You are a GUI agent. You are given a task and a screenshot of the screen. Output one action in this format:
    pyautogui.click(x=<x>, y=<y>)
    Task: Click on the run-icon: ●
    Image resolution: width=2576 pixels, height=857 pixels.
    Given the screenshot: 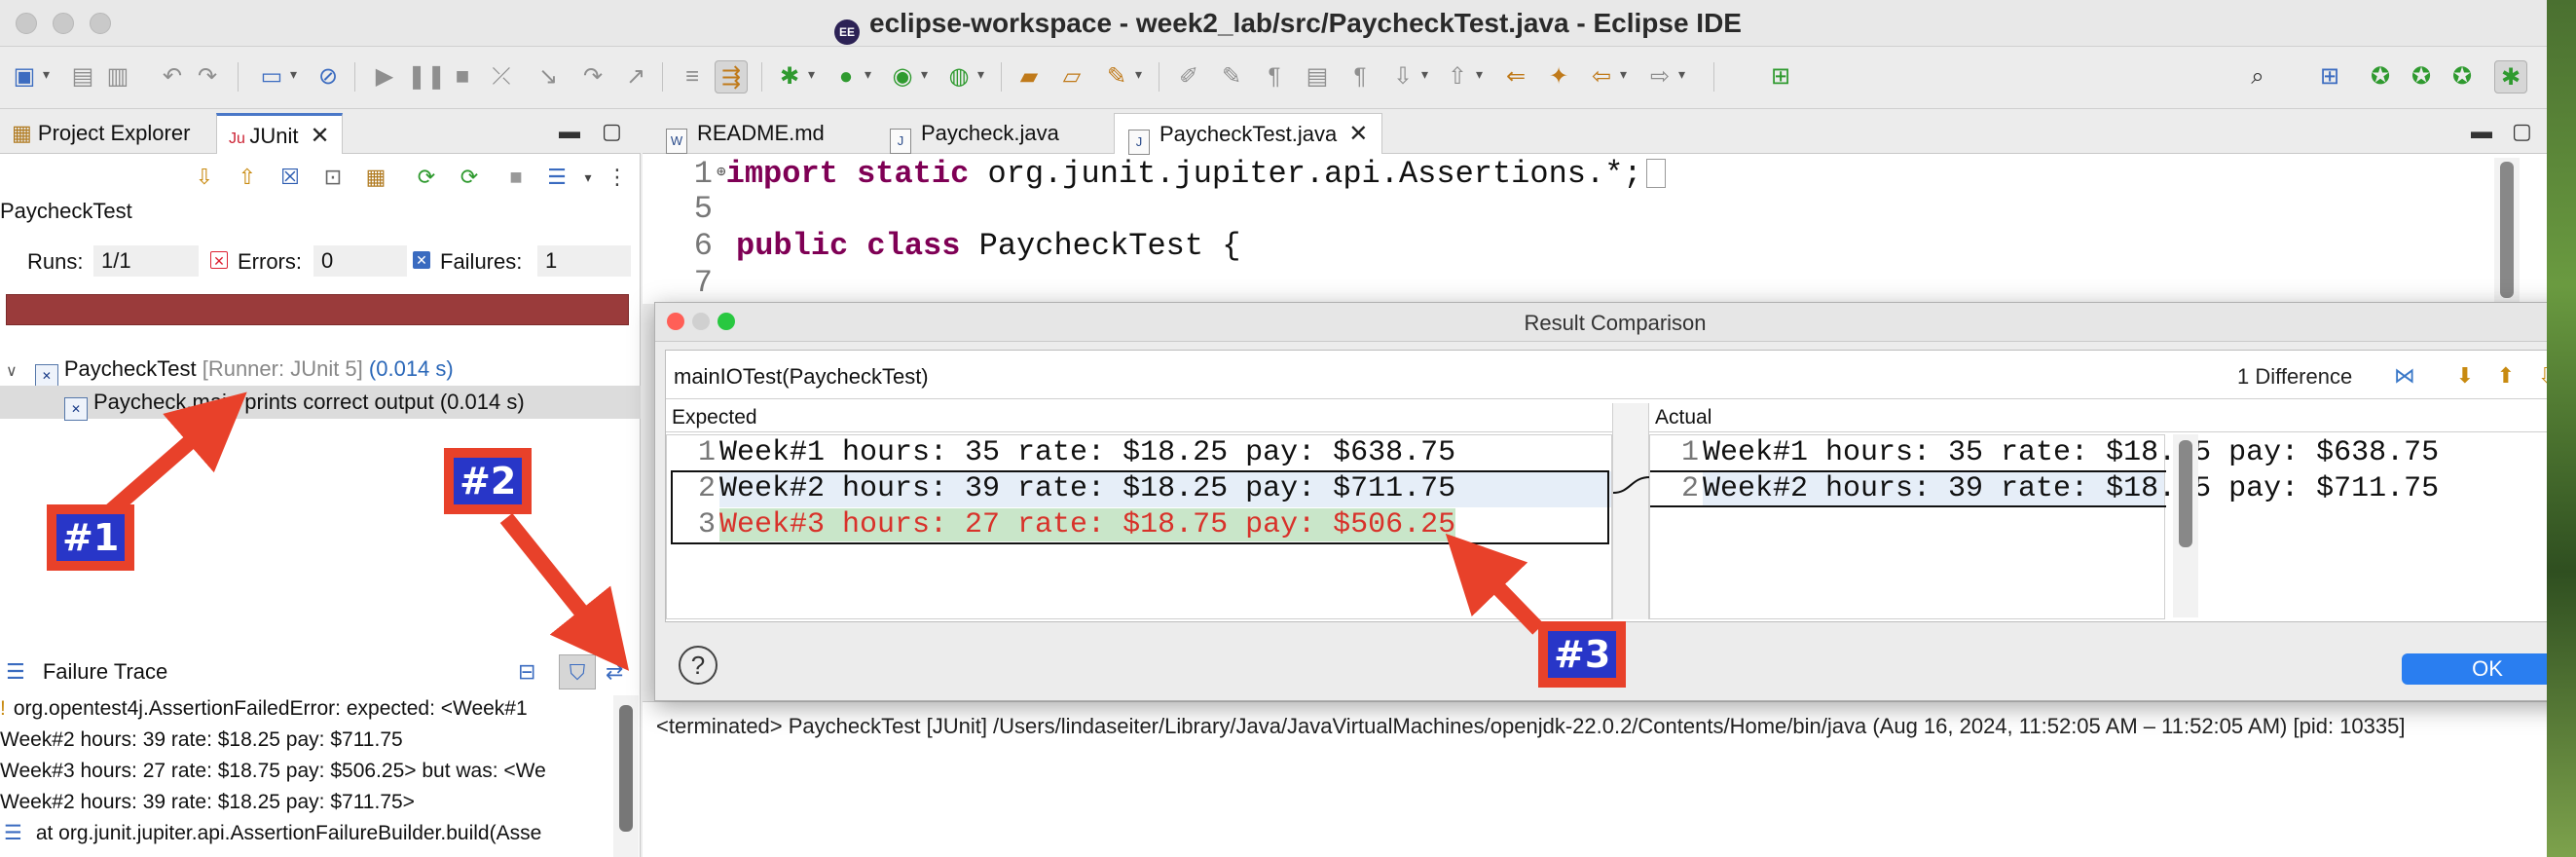 What is the action you would take?
    pyautogui.click(x=846, y=76)
    